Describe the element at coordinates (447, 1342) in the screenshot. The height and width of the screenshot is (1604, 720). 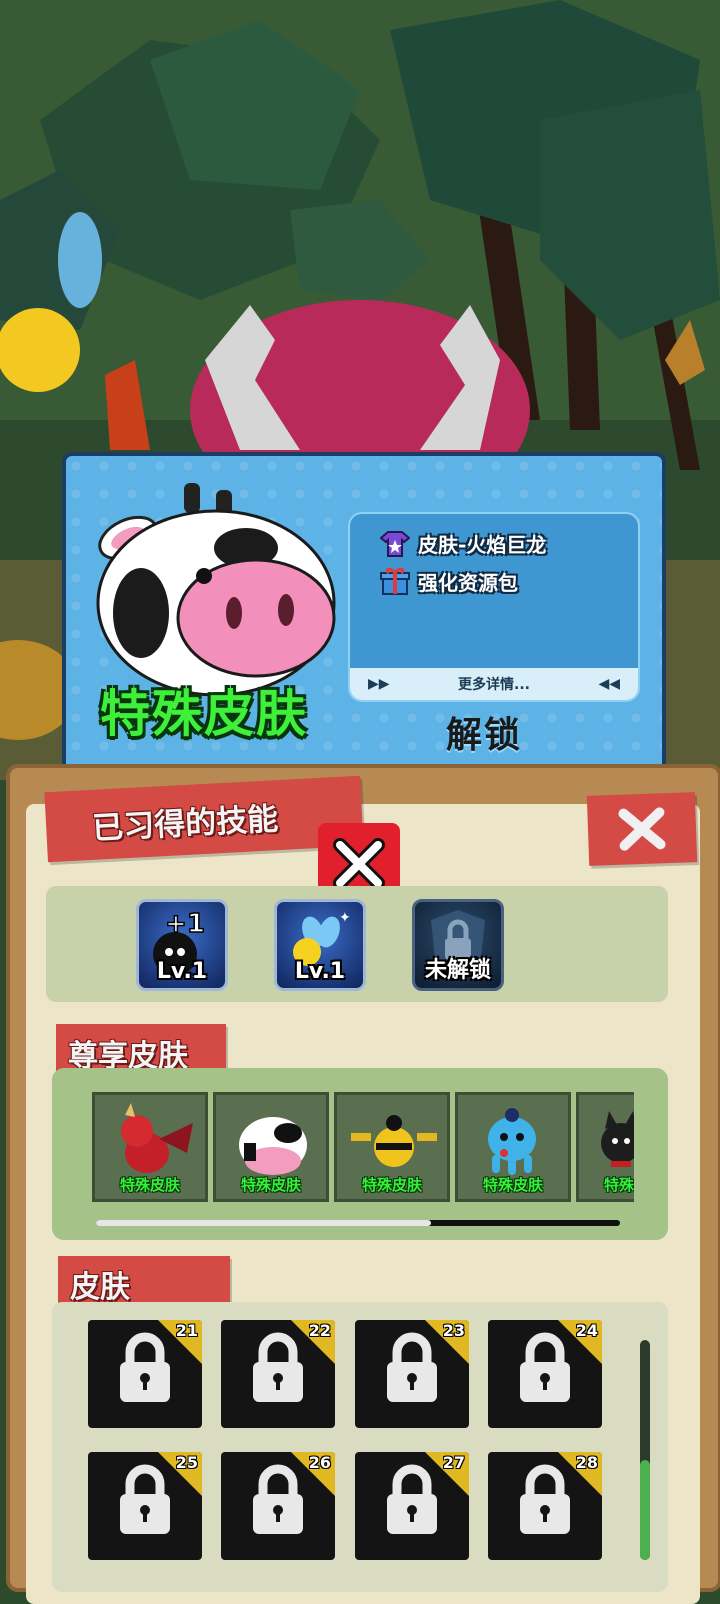
I see `skin-number-badge: 23` at that location.